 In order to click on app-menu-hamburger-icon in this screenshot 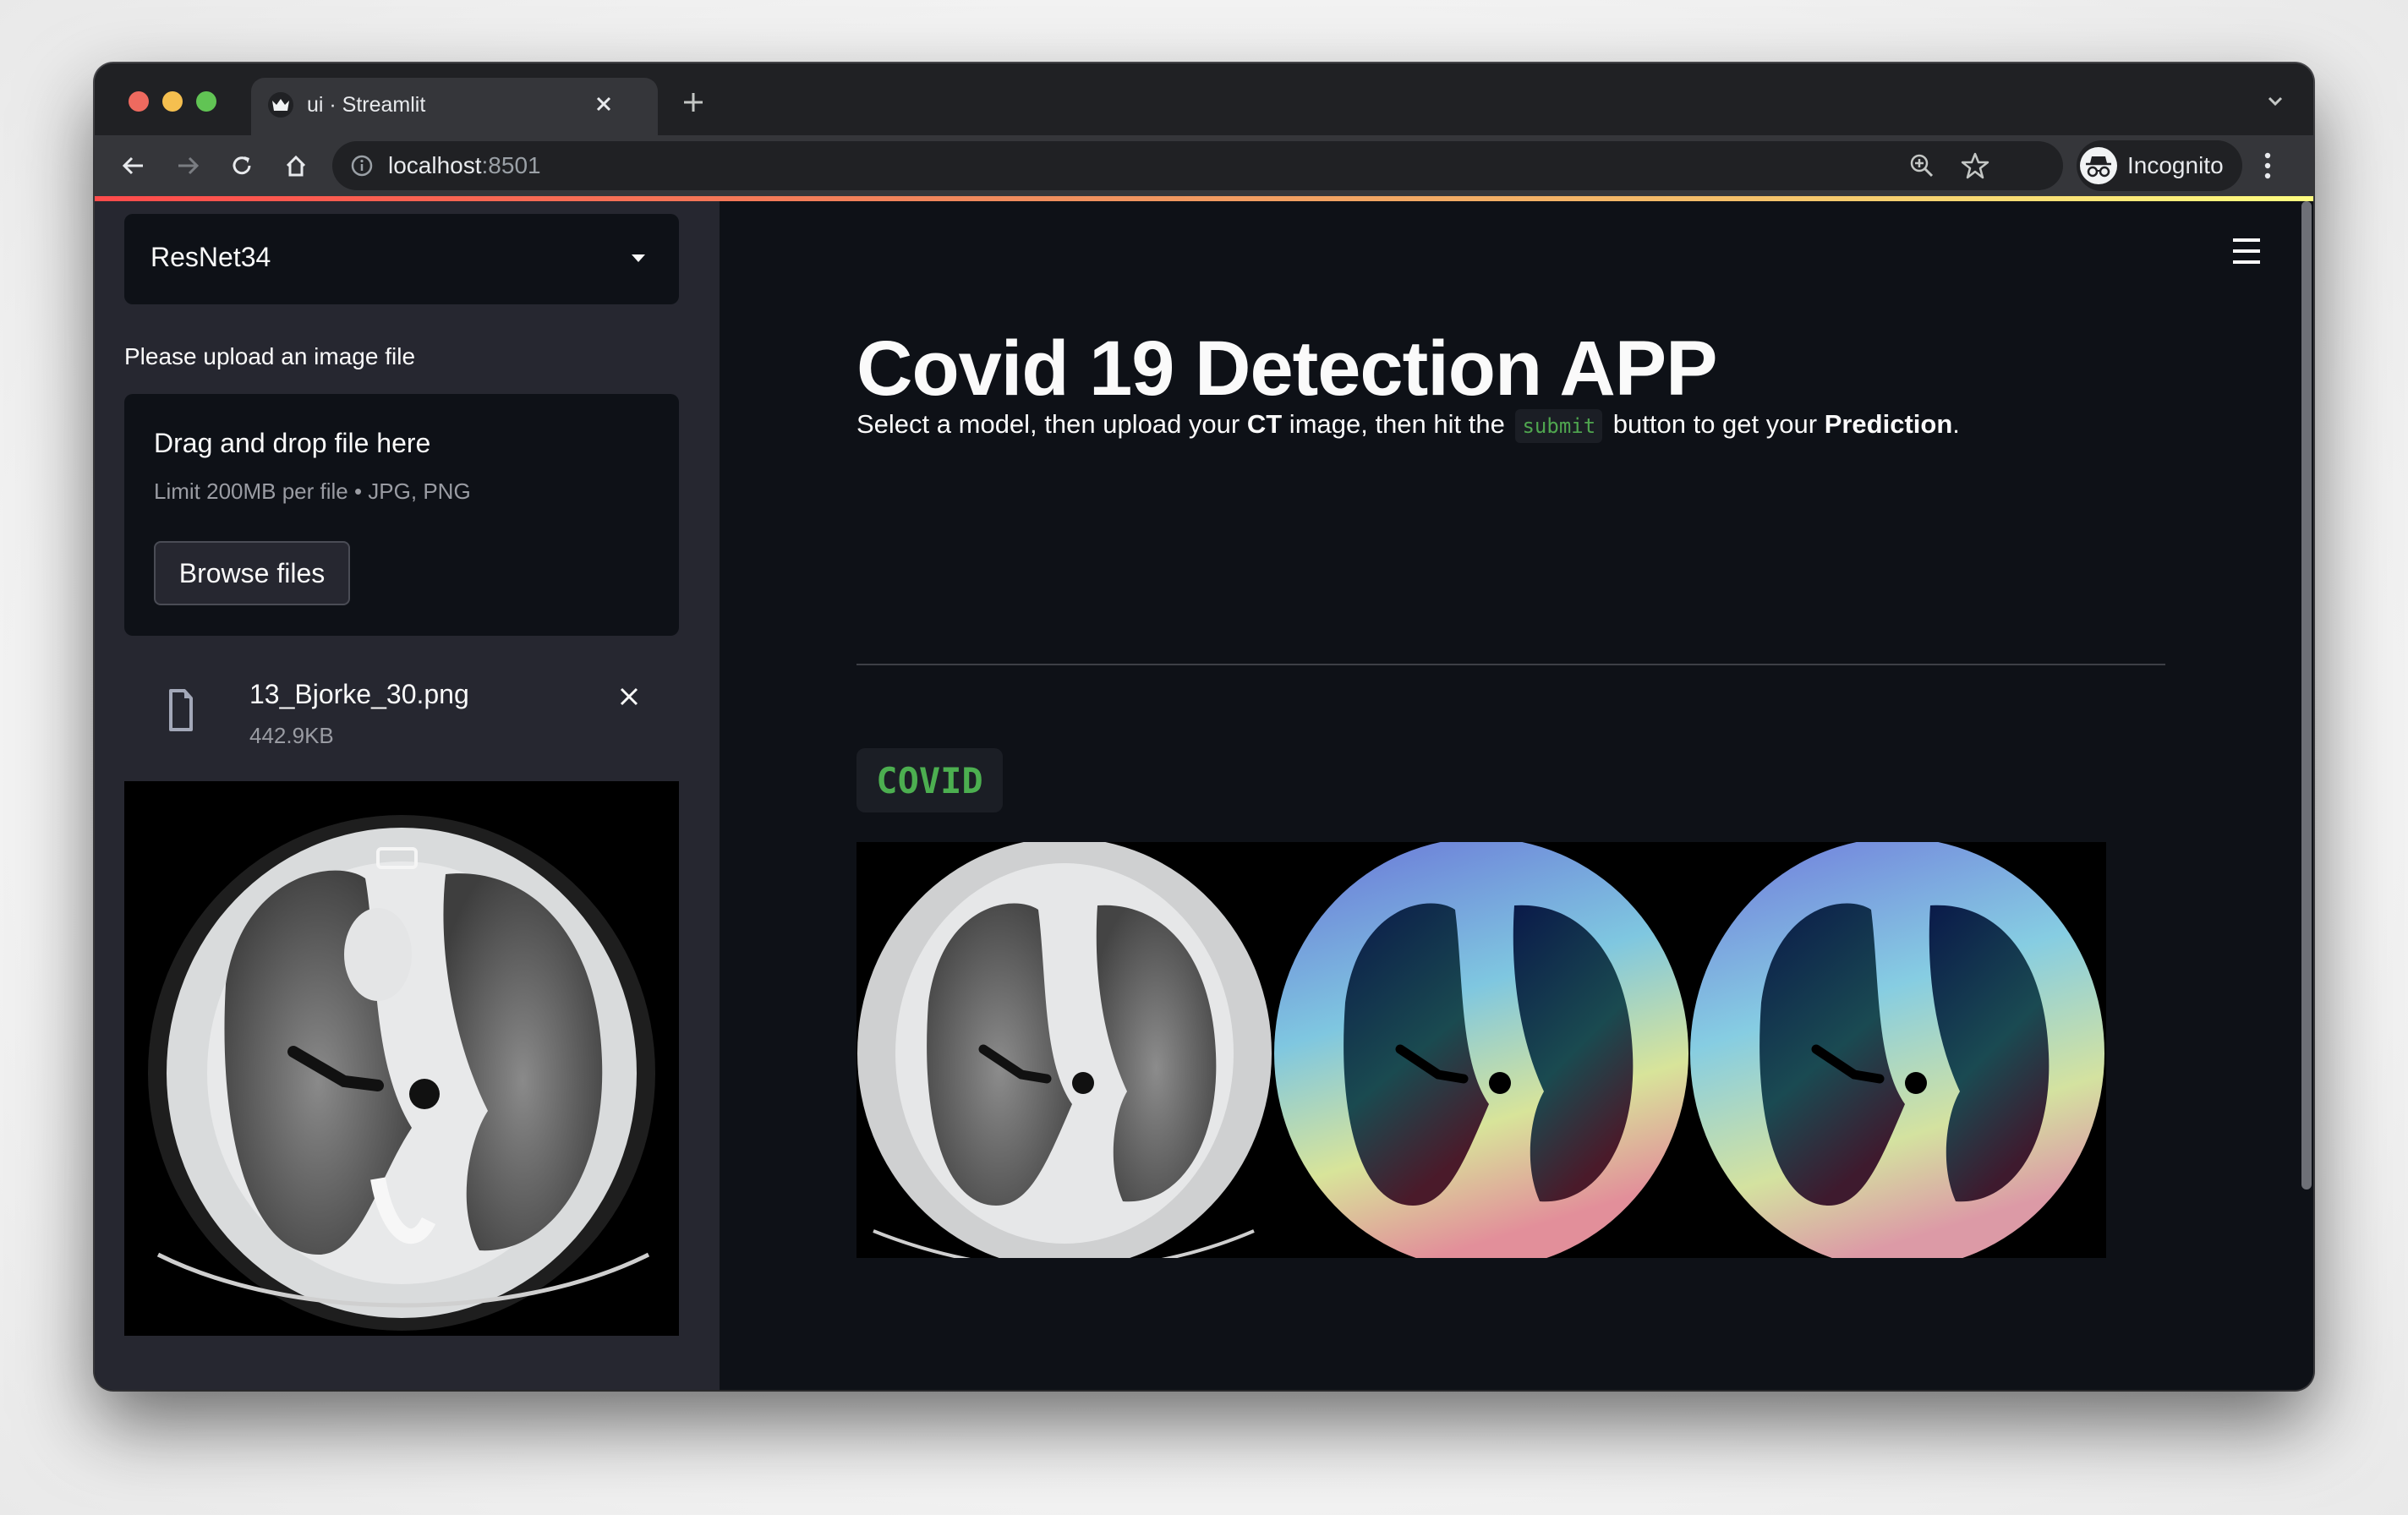, I will do `click(2246, 251)`.